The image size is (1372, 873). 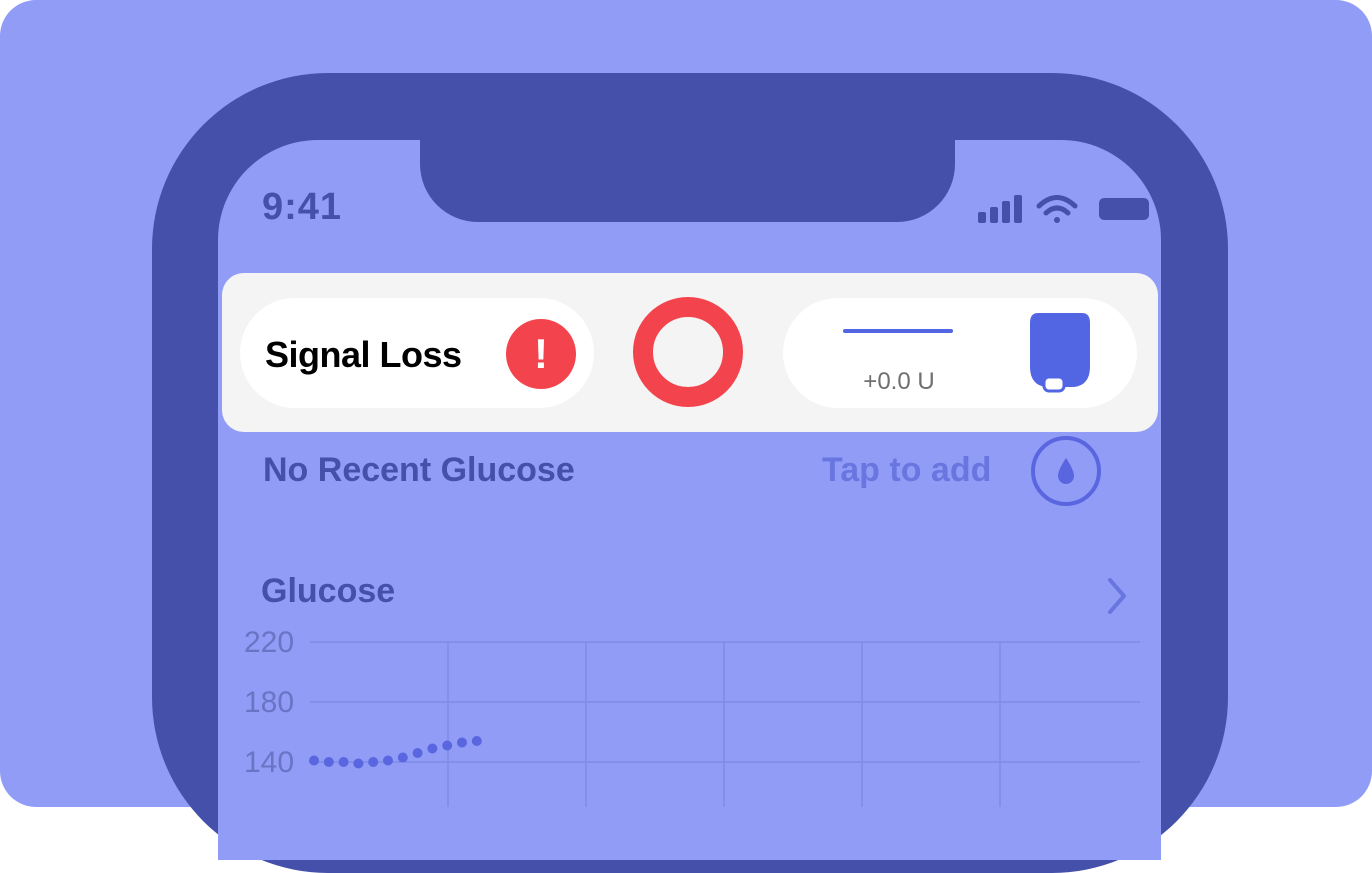 I want to click on exclamation-icon: !, so click(x=541, y=354).